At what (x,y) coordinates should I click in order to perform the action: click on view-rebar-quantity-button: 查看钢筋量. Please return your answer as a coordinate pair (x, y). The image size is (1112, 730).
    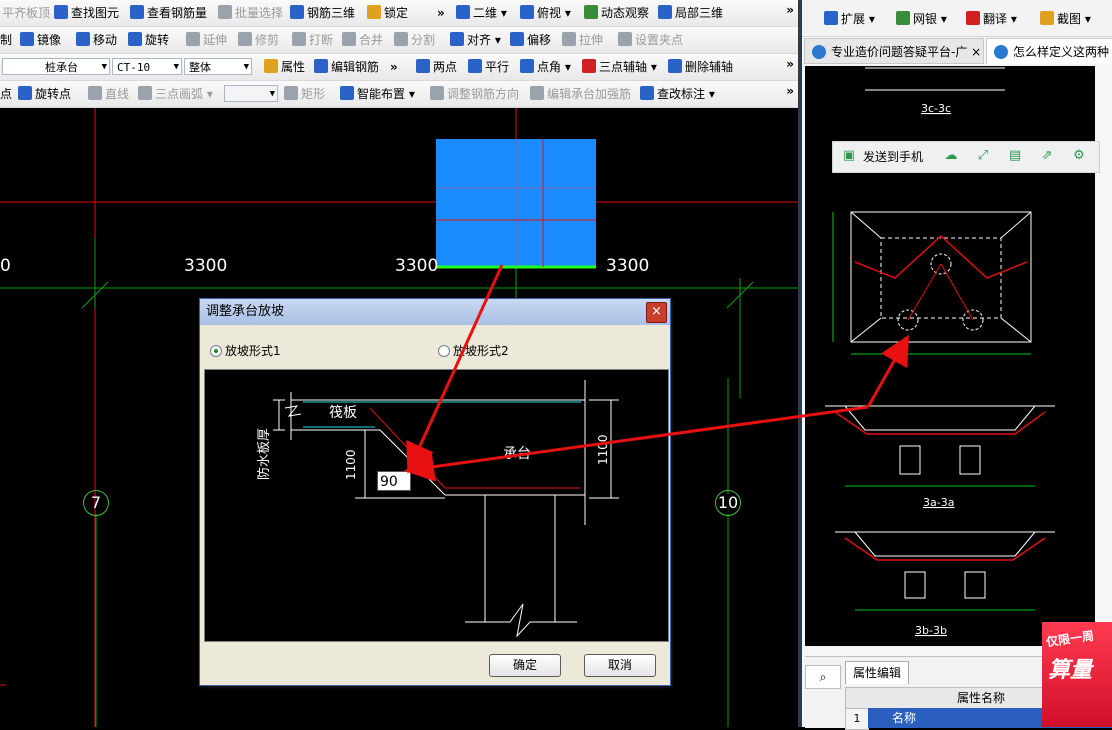
    Looking at the image, I should click on (168, 13).